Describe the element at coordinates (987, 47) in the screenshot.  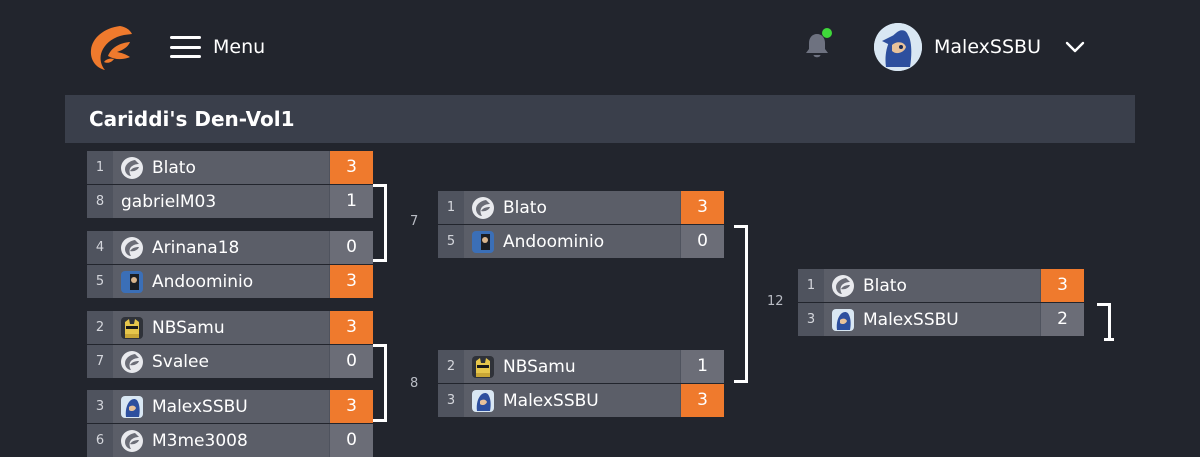
I see `user-name: MalexSSBU` at that location.